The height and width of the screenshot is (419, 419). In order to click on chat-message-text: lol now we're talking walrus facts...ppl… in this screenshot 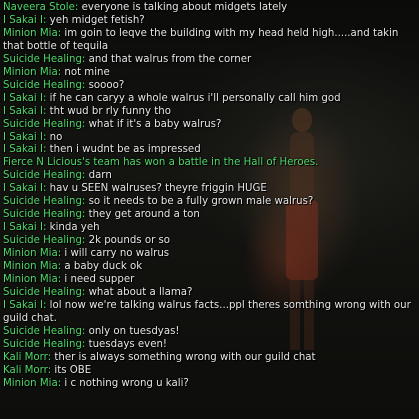, I will do `click(209, 311)`.